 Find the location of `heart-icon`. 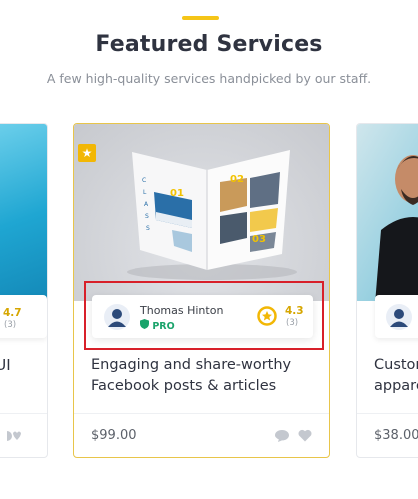

heart-icon is located at coordinates (305, 435).